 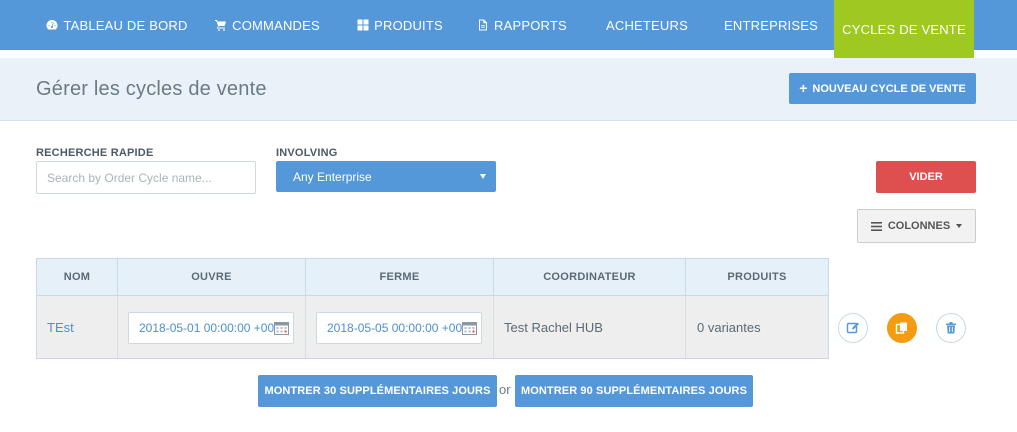 I want to click on nav-label: ACHETEURS, so click(x=647, y=25).